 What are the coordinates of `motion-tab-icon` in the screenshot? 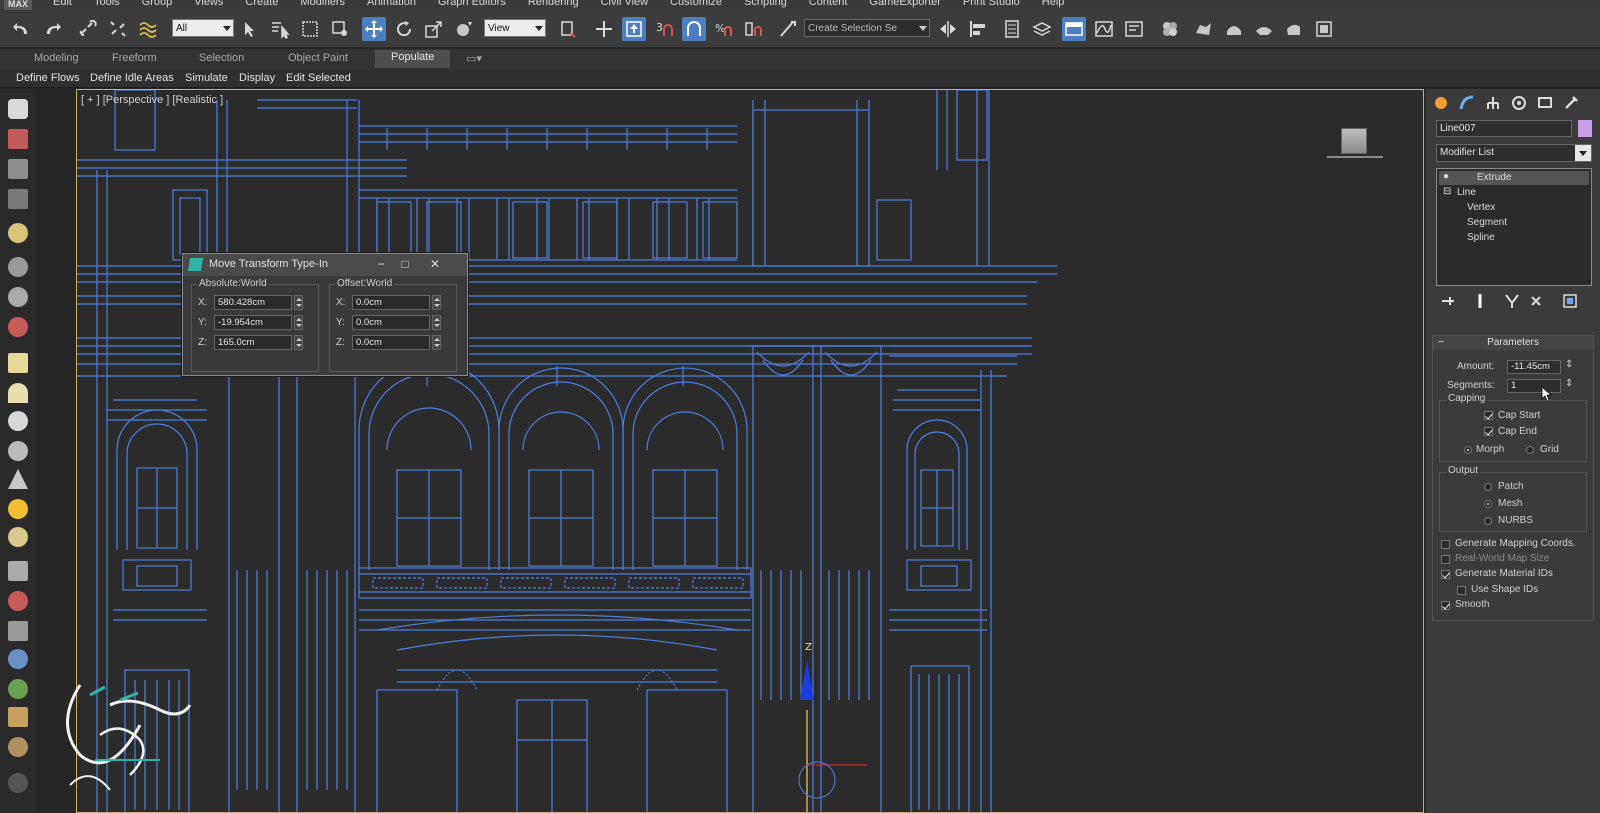 It's located at (1519, 103).